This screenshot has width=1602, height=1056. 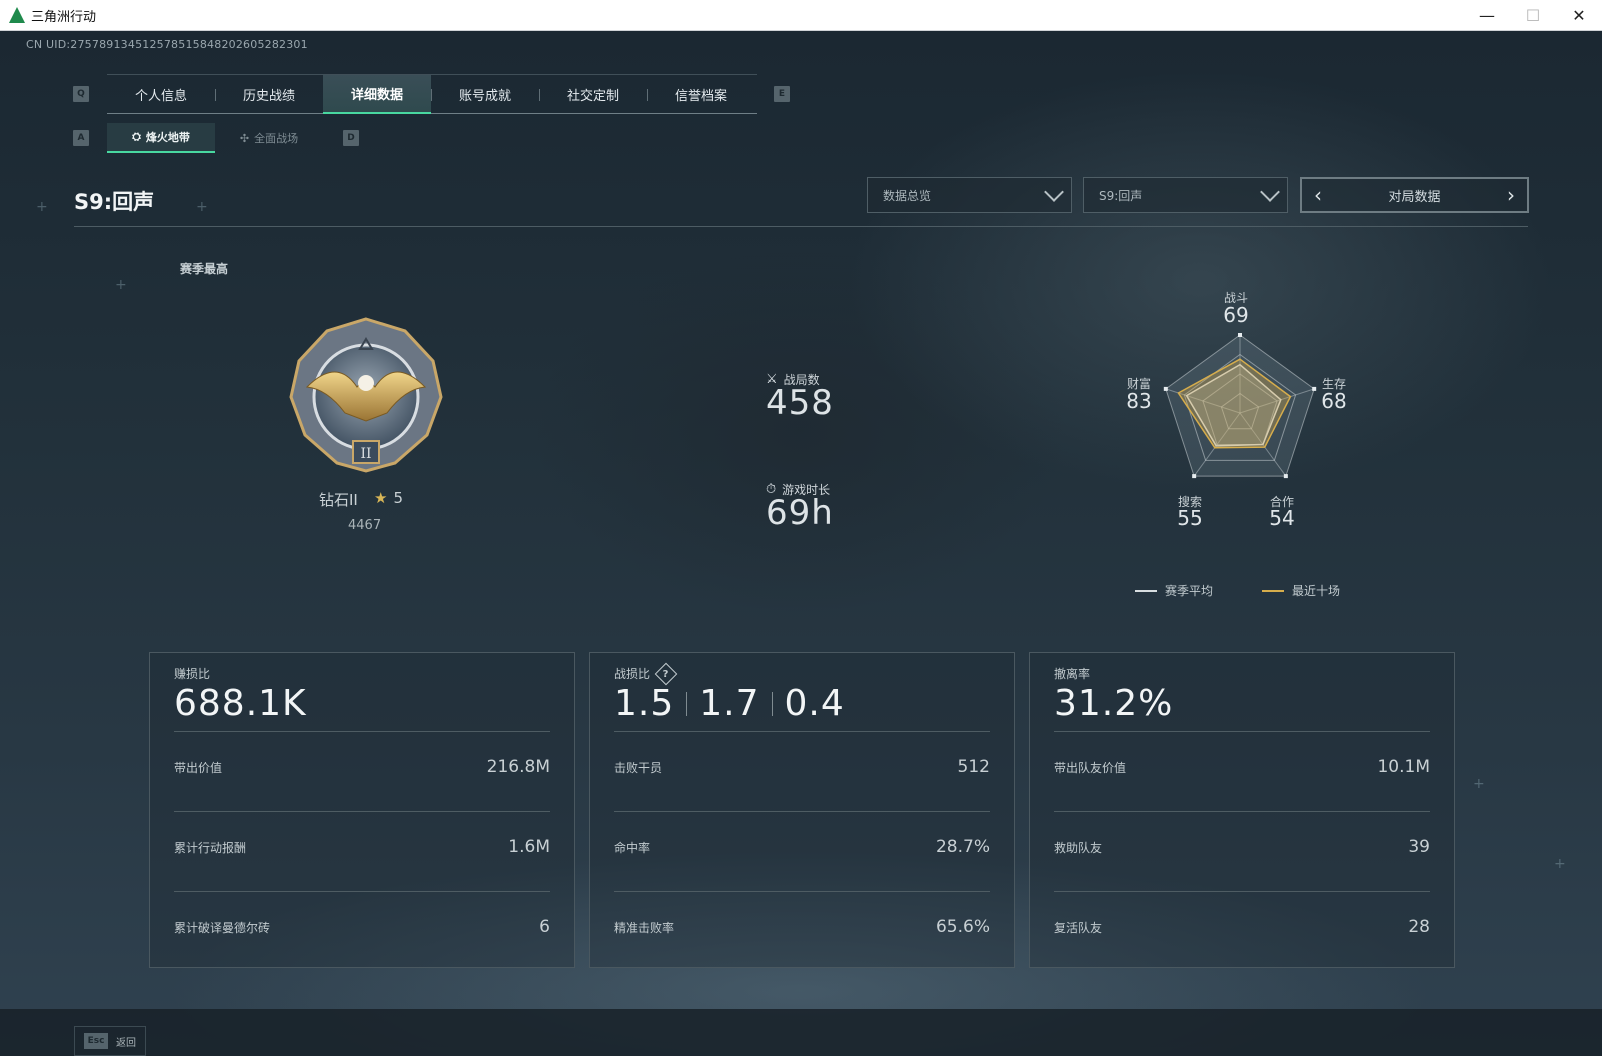 What do you see at coordinates (362, 927) in the screenshot?
I see `stat-row: 累计破译曼德尔砖 6` at bounding box center [362, 927].